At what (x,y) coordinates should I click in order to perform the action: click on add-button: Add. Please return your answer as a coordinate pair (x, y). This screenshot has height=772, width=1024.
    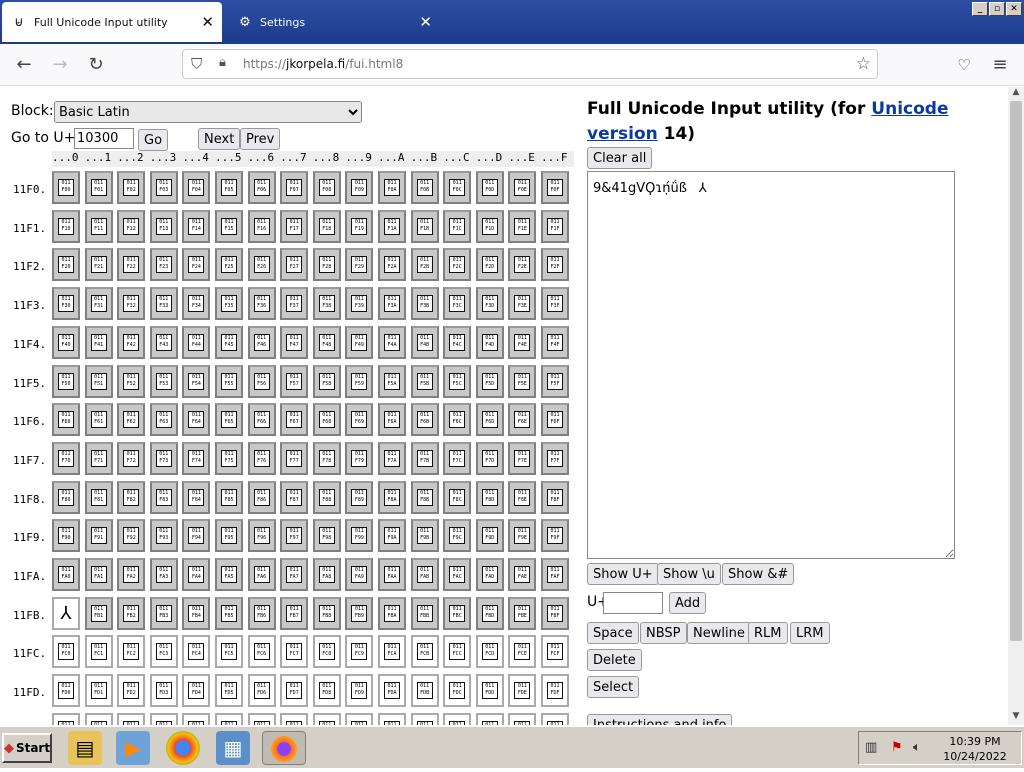
    Looking at the image, I should click on (687, 603).